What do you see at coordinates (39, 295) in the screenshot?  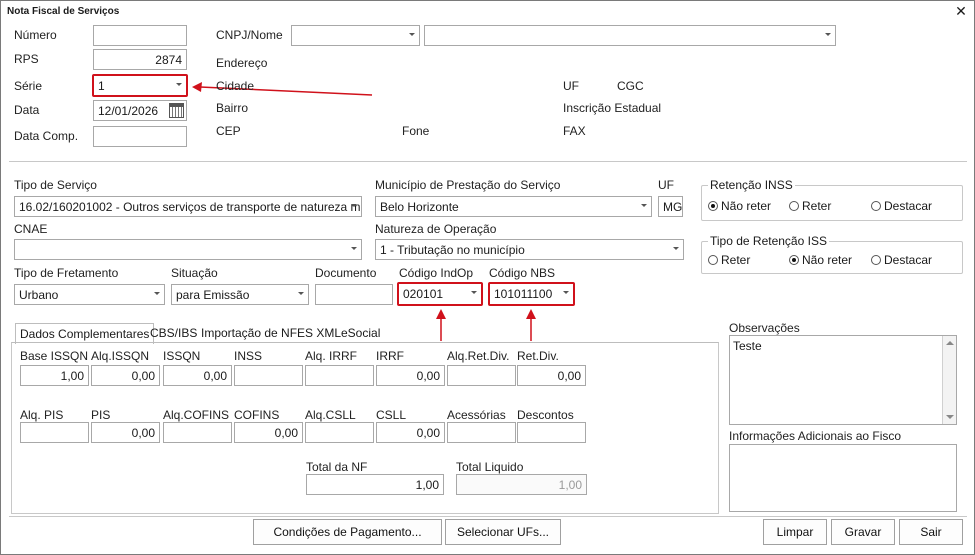 I see `fretamento-value: Urbano` at bounding box center [39, 295].